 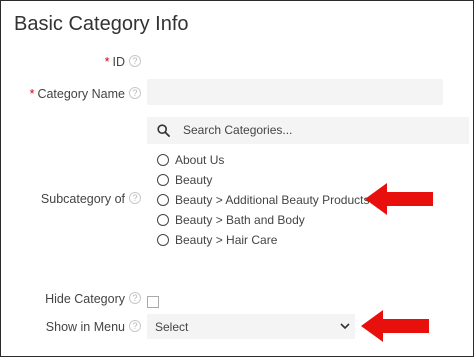 I want to click on hide-category-label: Hide Category, so click(x=85, y=299).